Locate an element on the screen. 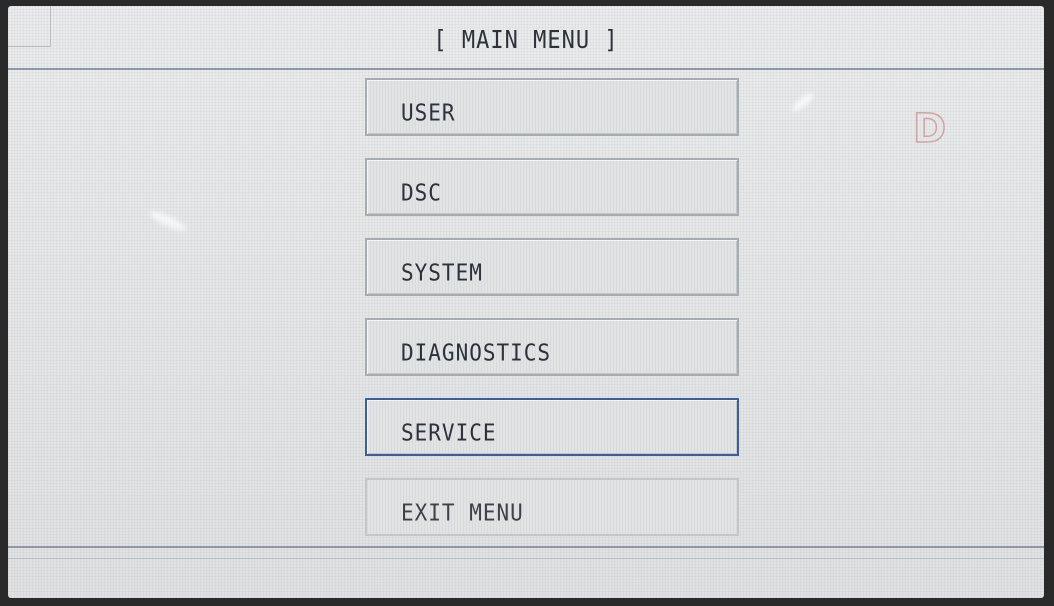 The width and height of the screenshot is (1054, 606). header-bar: [ MAIN MENU ] is located at coordinates (526, 38).